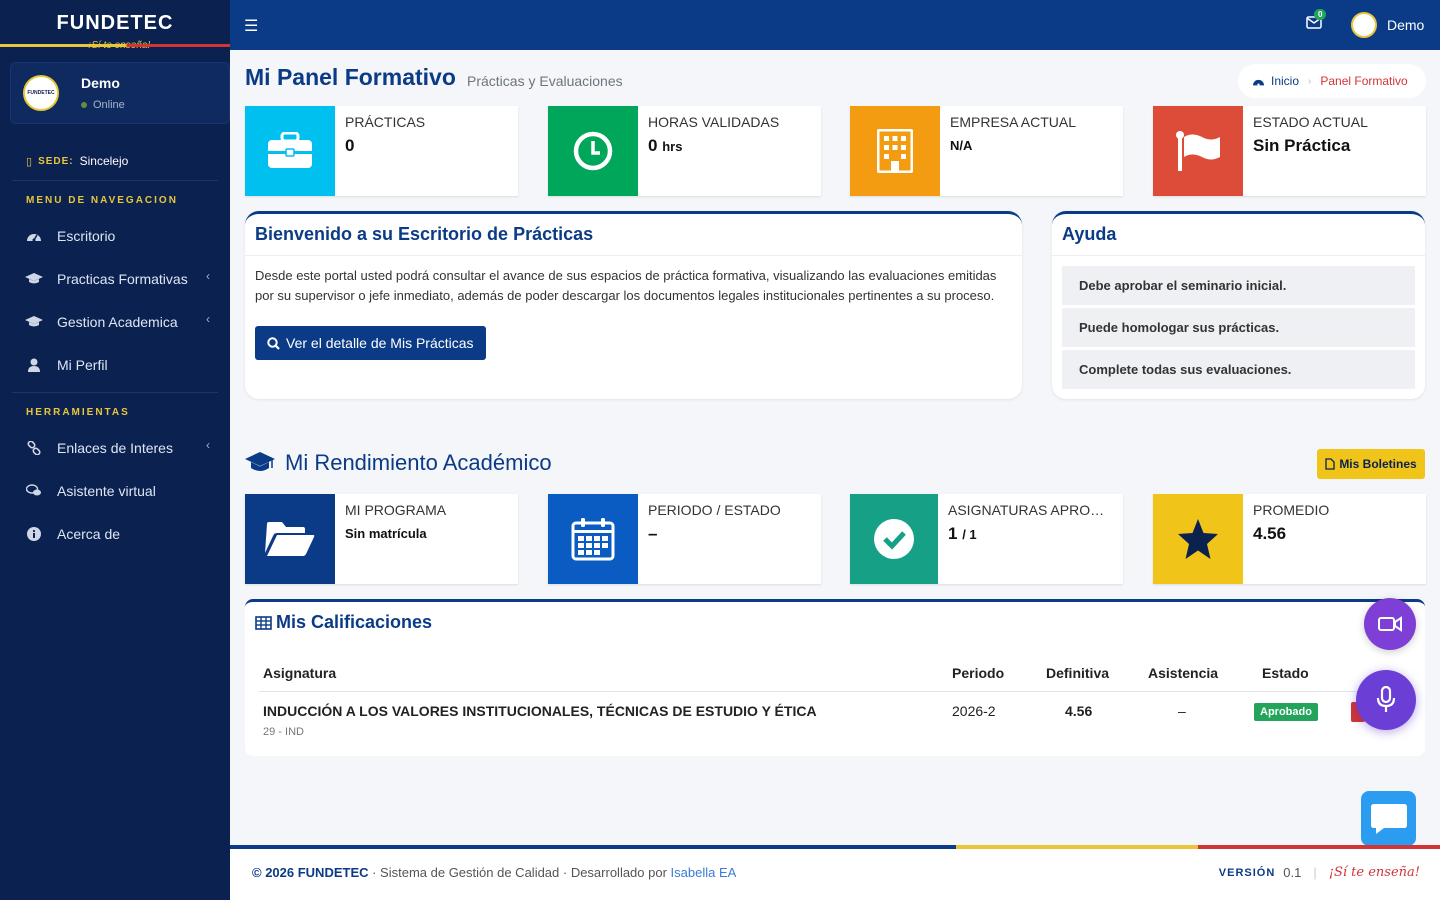 This screenshot has width=1440, height=900. What do you see at coordinates (1247, 872) in the screenshot?
I see `version-label: VERSIÓN` at bounding box center [1247, 872].